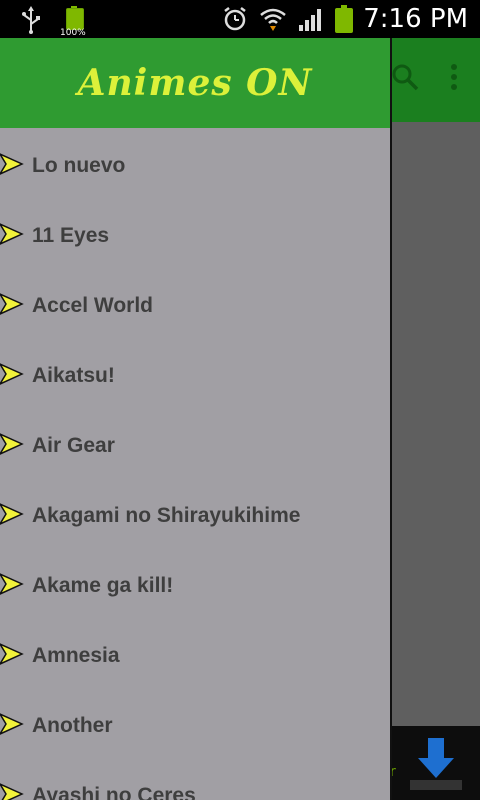 Image resolution: width=480 pixels, height=800 pixels. I want to click on overflow-menu-icon, so click(454, 77).